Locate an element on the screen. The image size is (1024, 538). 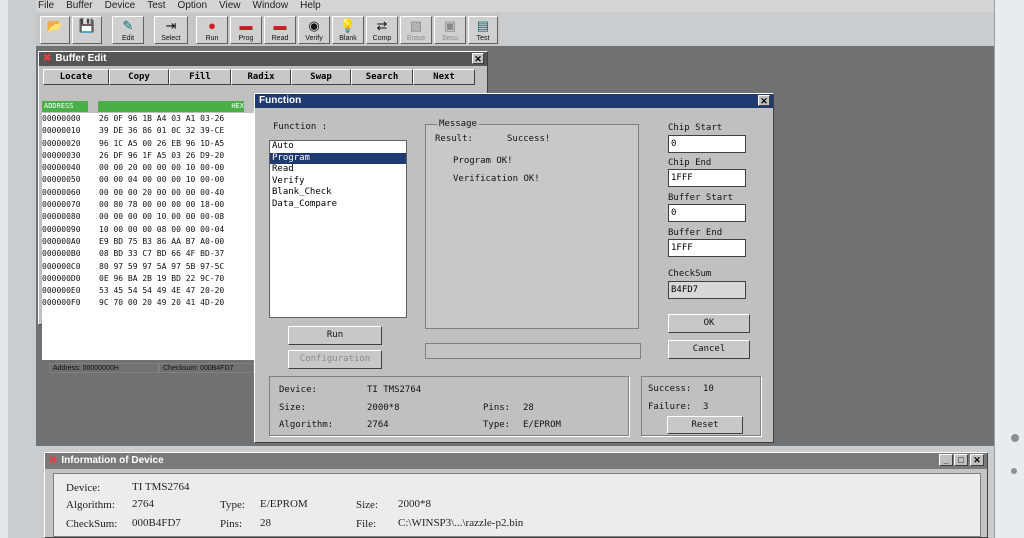
power-led is located at coordinates (1015, 438).